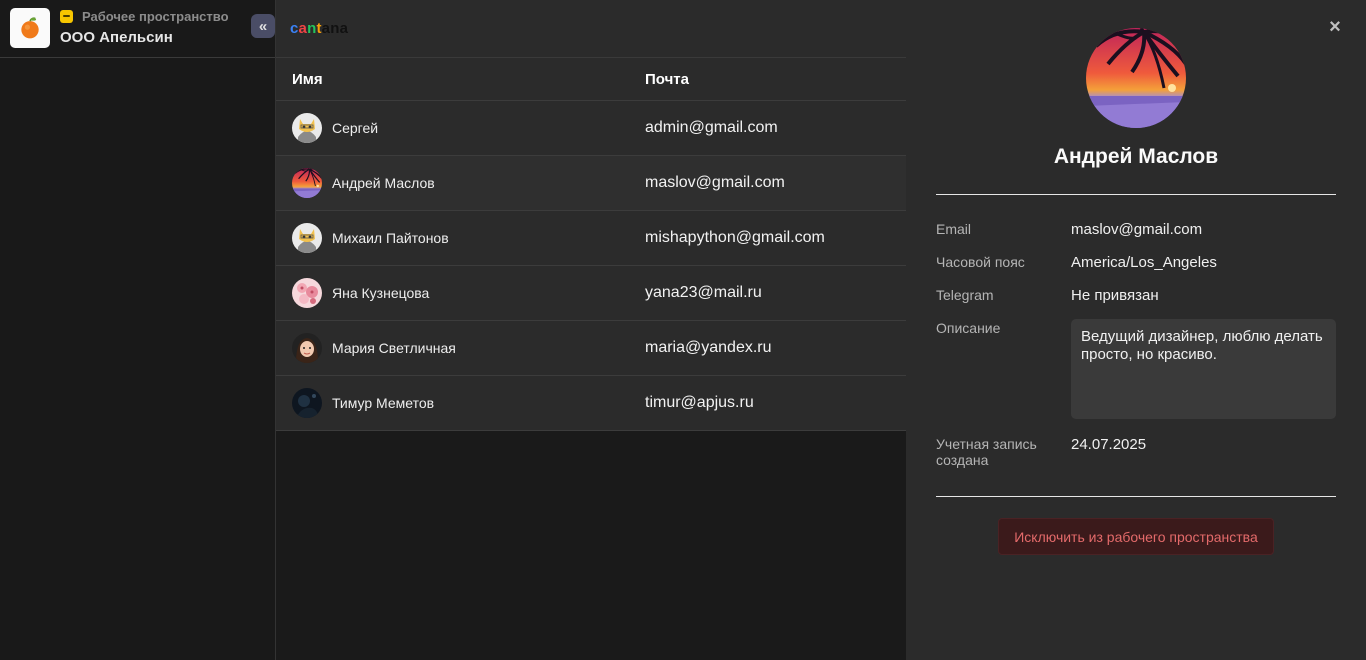  Describe the element at coordinates (1109, 444) in the screenshot. I see `created-value: 24.07.2025` at that location.